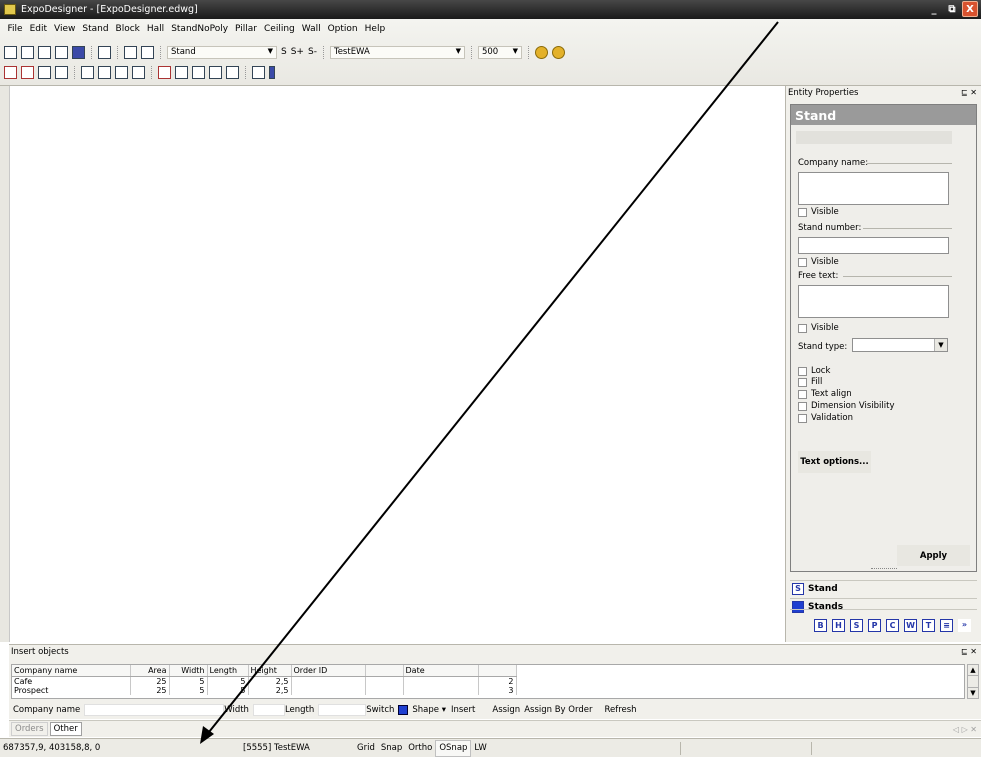 The width and height of the screenshot is (981, 757). What do you see at coordinates (127, 29) in the screenshot?
I see `menu-block: Block` at bounding box center [127, 29].